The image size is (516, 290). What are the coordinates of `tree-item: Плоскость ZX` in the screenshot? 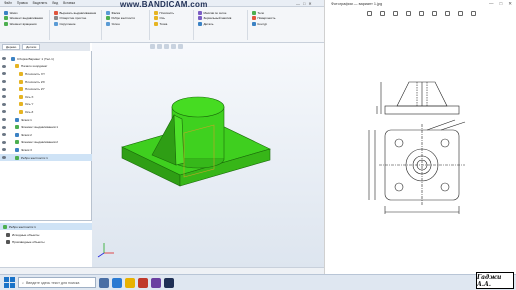 It's located at (46, 82).